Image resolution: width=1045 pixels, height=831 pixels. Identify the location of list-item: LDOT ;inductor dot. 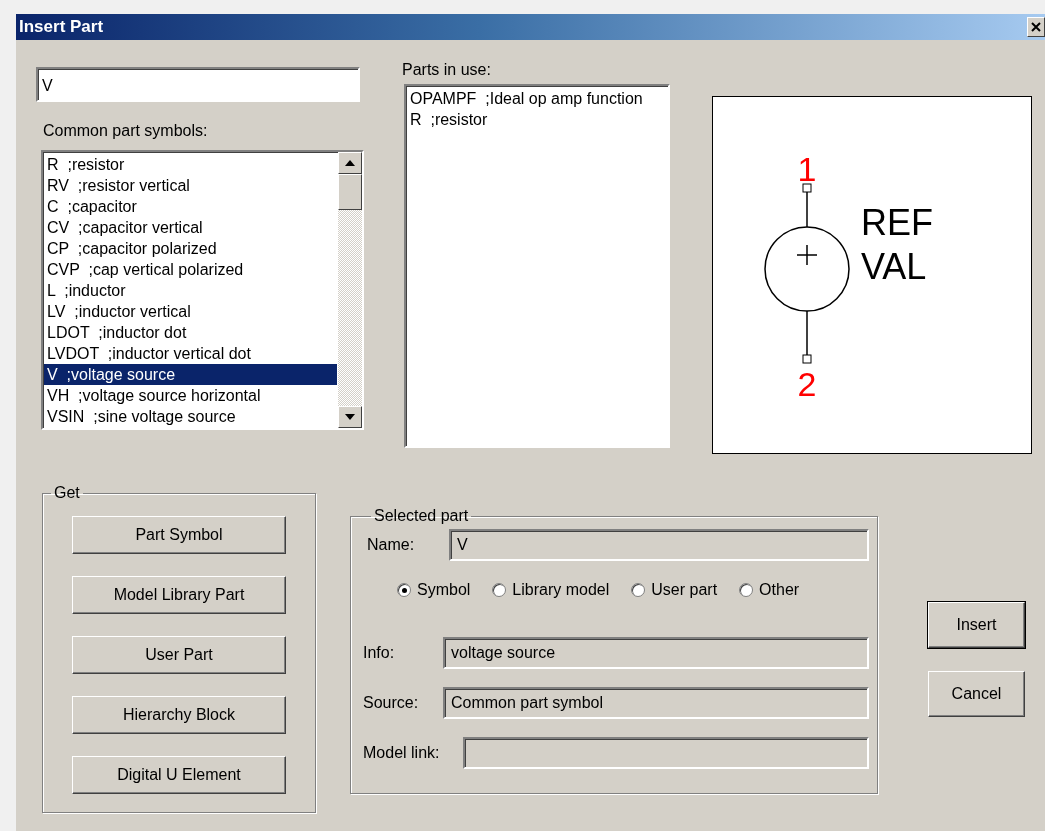
(190, 332).